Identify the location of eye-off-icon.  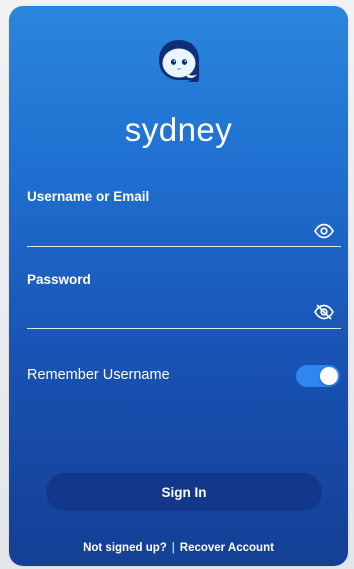
(324, 312).